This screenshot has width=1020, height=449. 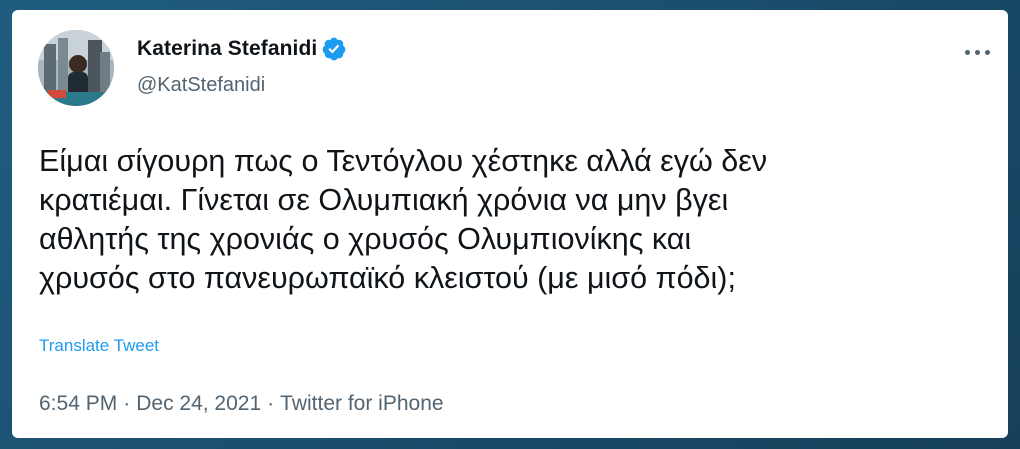 I want to click on tweet-source-link: Twitter for iPhone, so click(x=361, y=403).